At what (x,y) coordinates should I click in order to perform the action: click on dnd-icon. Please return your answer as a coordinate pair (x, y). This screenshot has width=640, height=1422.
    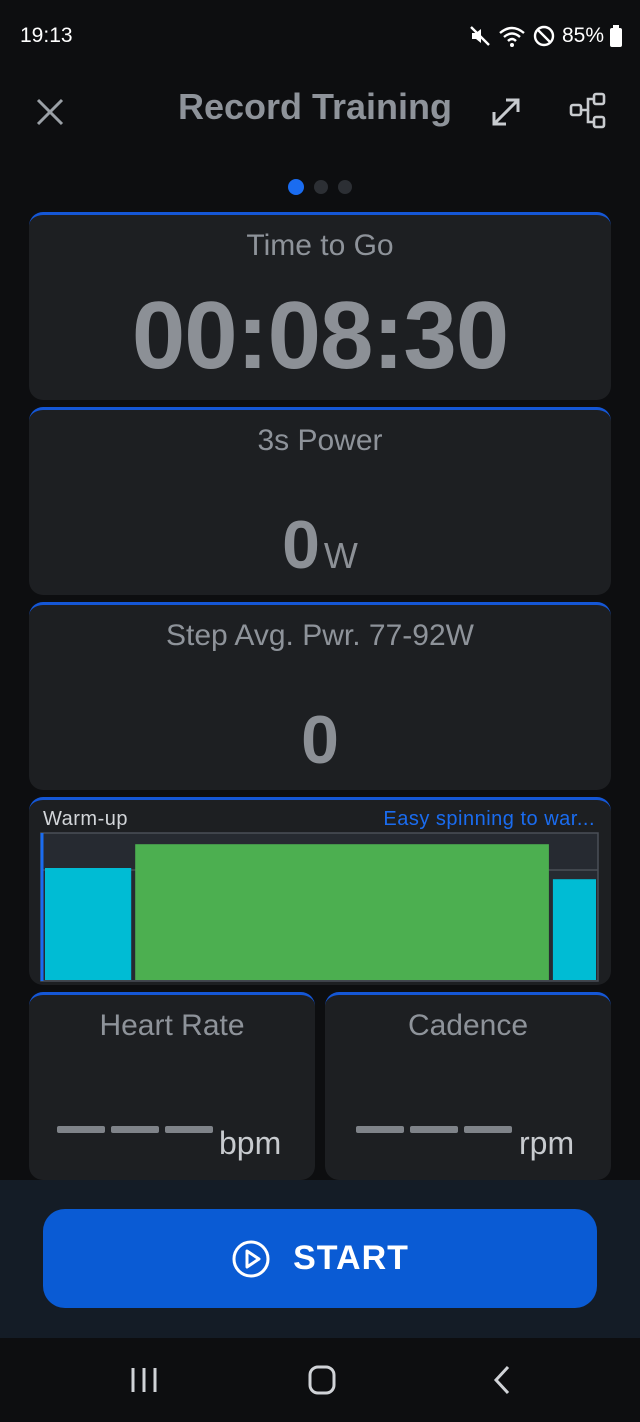
    Looking at the image, I should click on (544, 36).